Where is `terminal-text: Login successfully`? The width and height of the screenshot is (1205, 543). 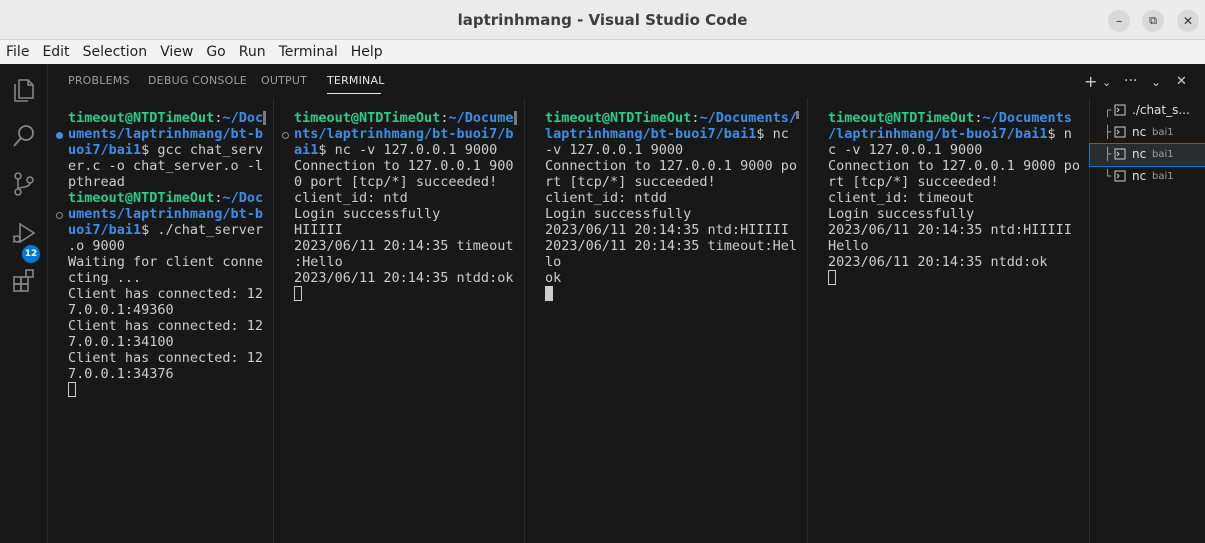
terminal-text: Login successfully is located at coordinates (618, 214).